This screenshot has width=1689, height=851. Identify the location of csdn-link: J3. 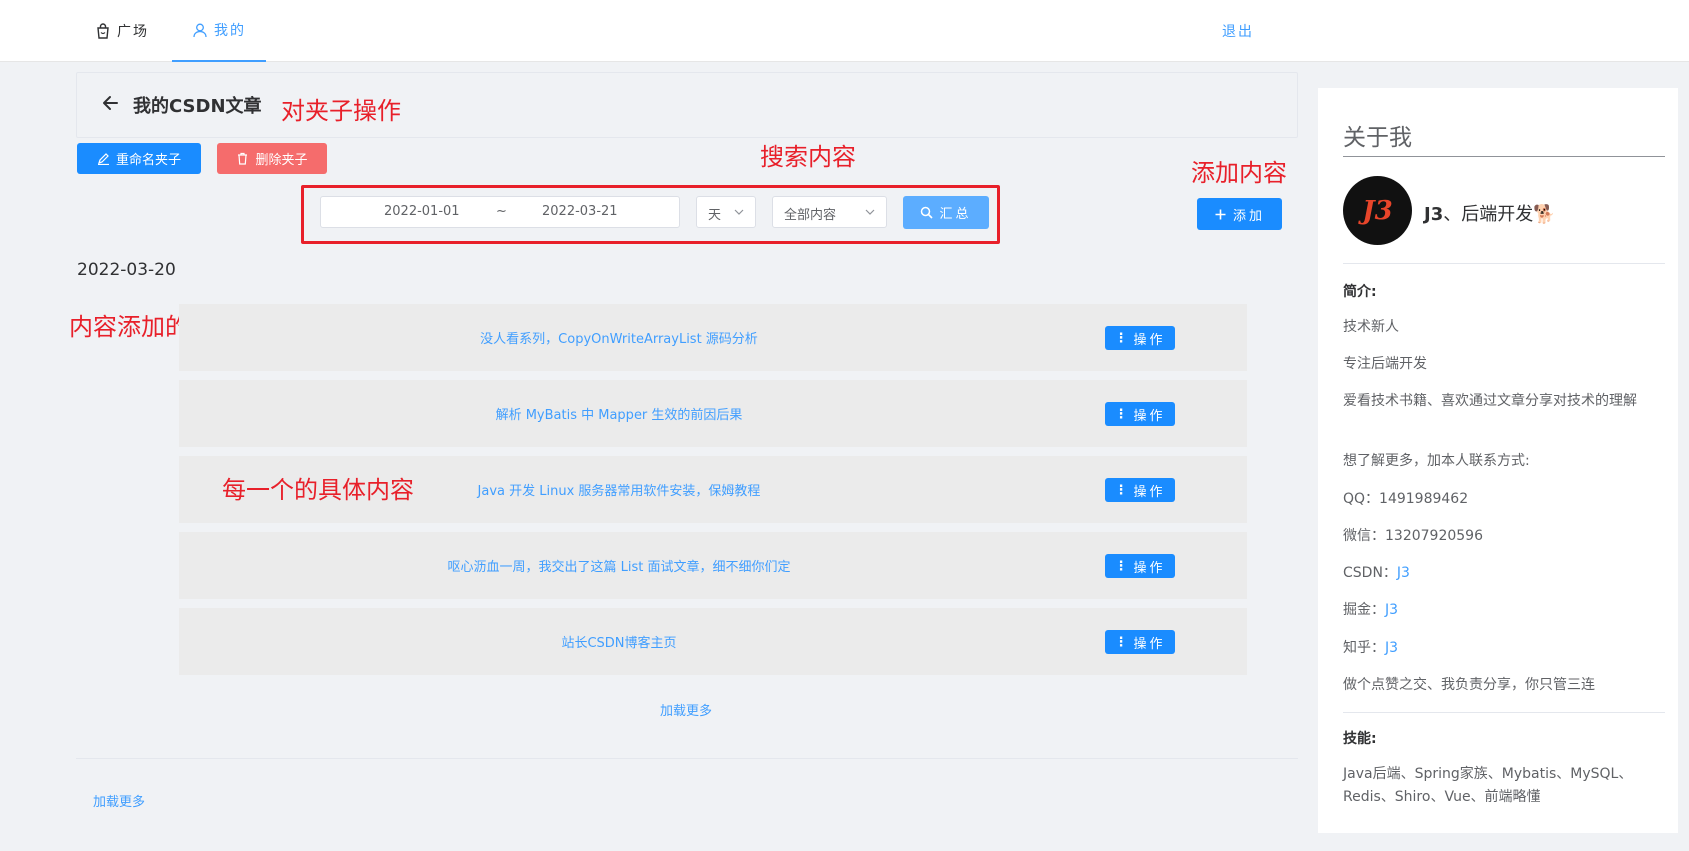
(1403, 573).